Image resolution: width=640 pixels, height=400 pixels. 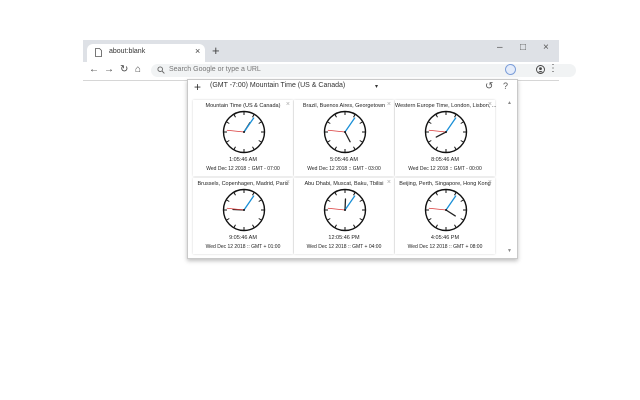 I want to click on clock-time-text: 1:05:46 AM, so click(x=243, y=160).